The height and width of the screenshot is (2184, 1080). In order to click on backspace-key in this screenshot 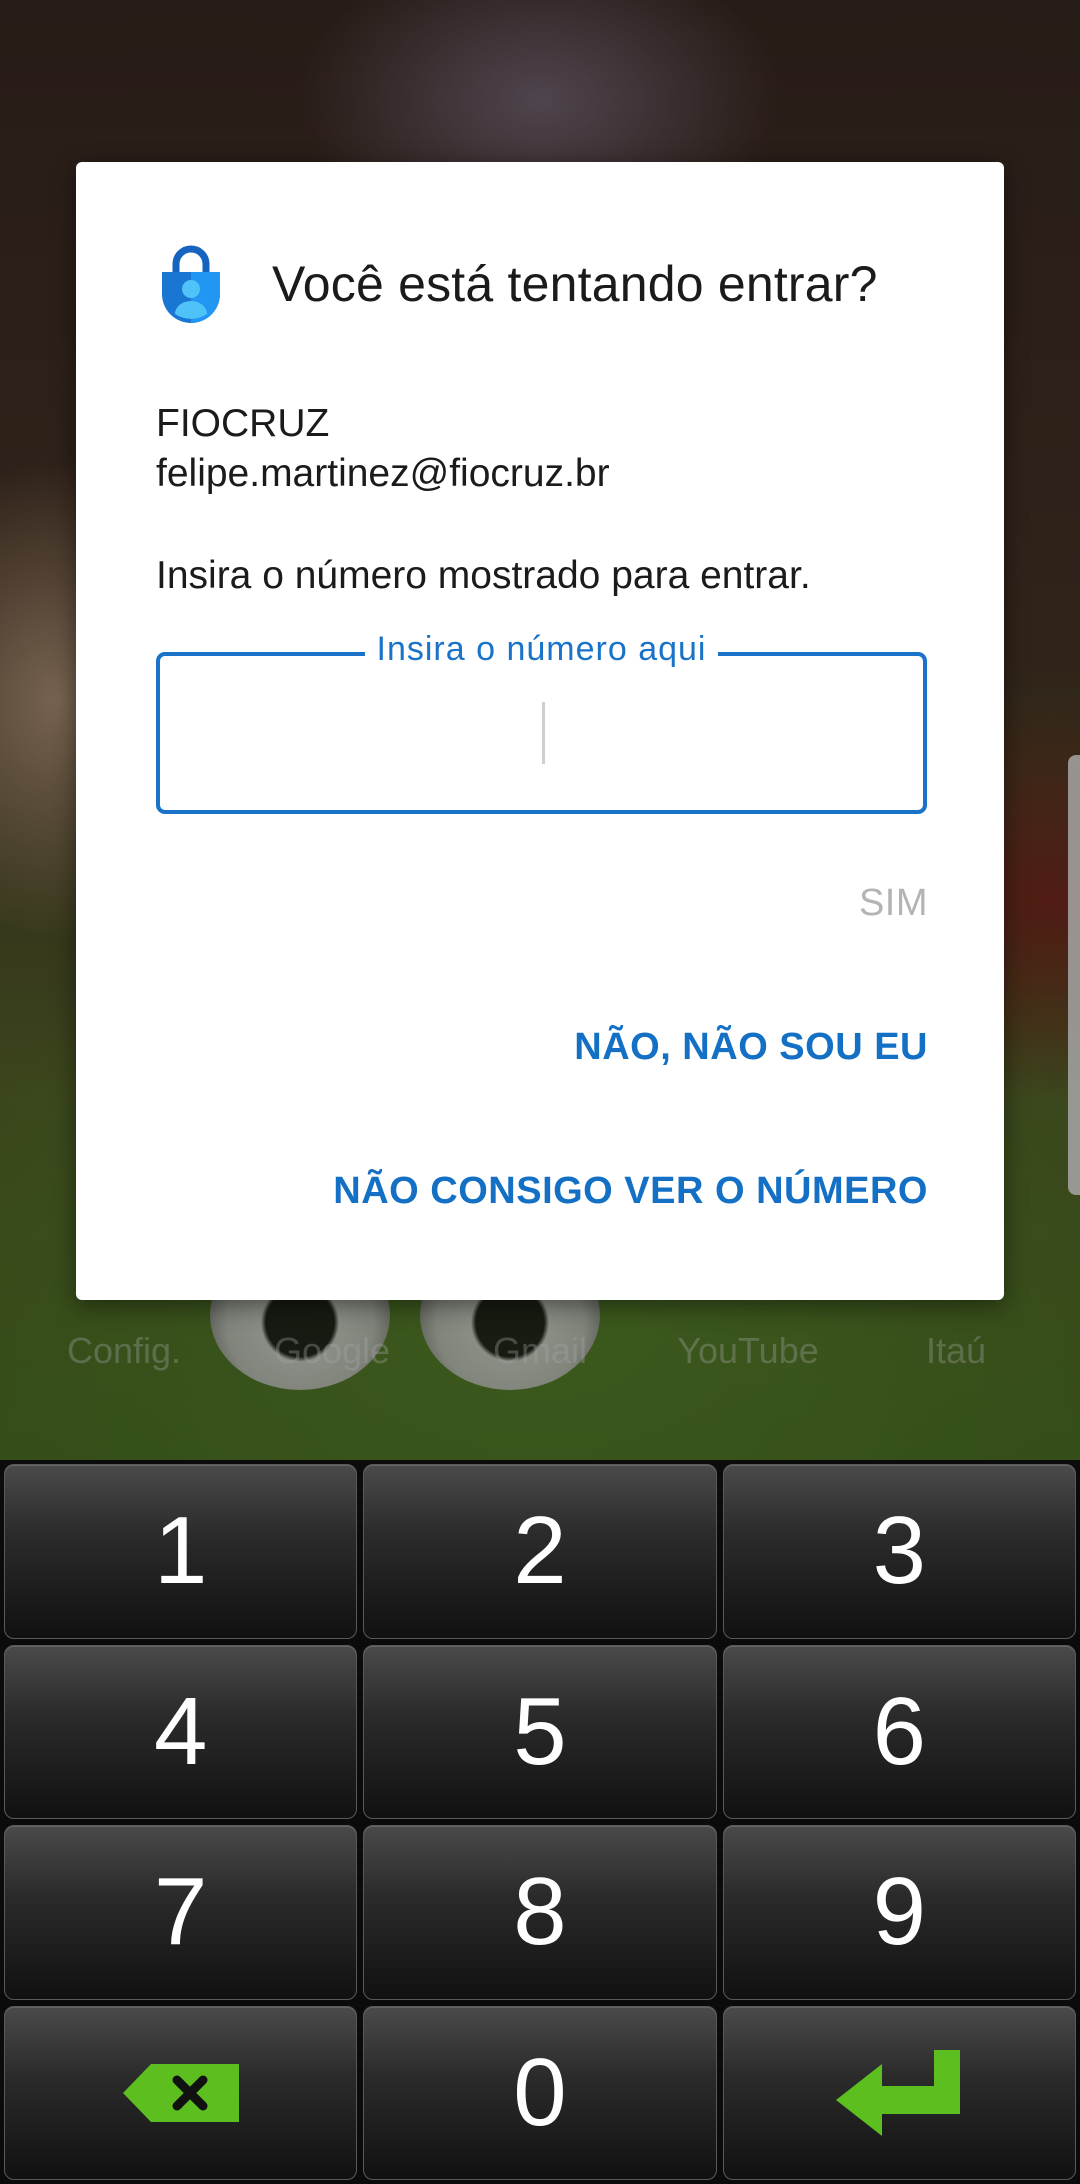, I will do `click(181, 2092)`.